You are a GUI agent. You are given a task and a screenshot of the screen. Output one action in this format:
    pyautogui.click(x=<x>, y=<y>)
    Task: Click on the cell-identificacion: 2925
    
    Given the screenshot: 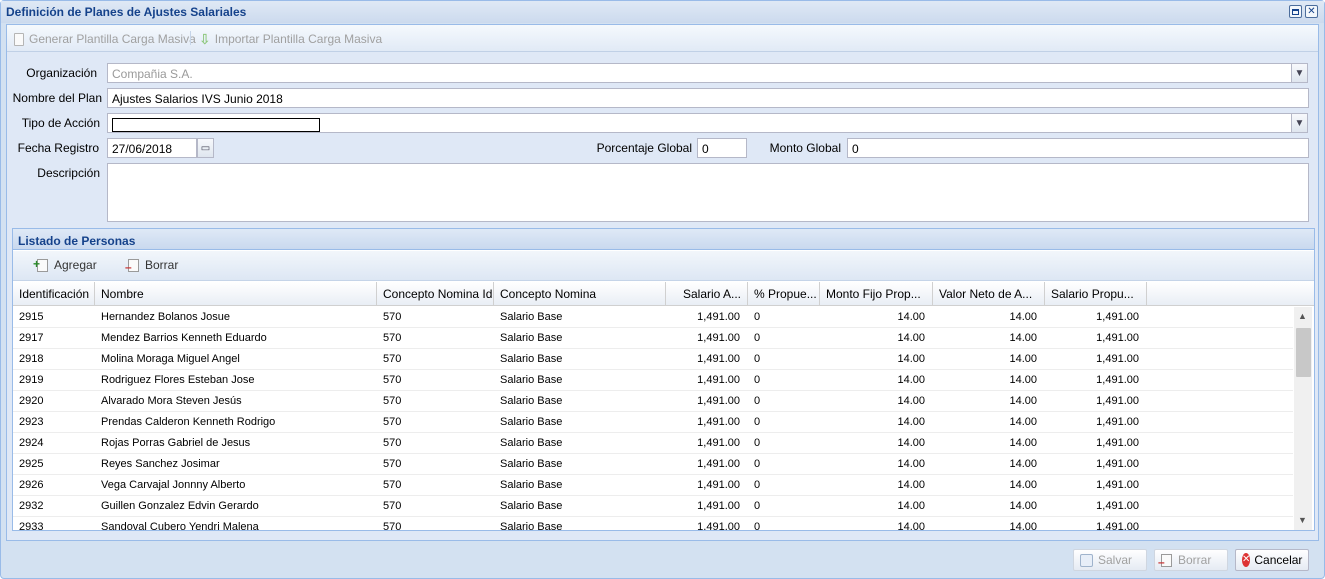 What is the action you would take?
    pyautogui.click(x=31, y=464)
    